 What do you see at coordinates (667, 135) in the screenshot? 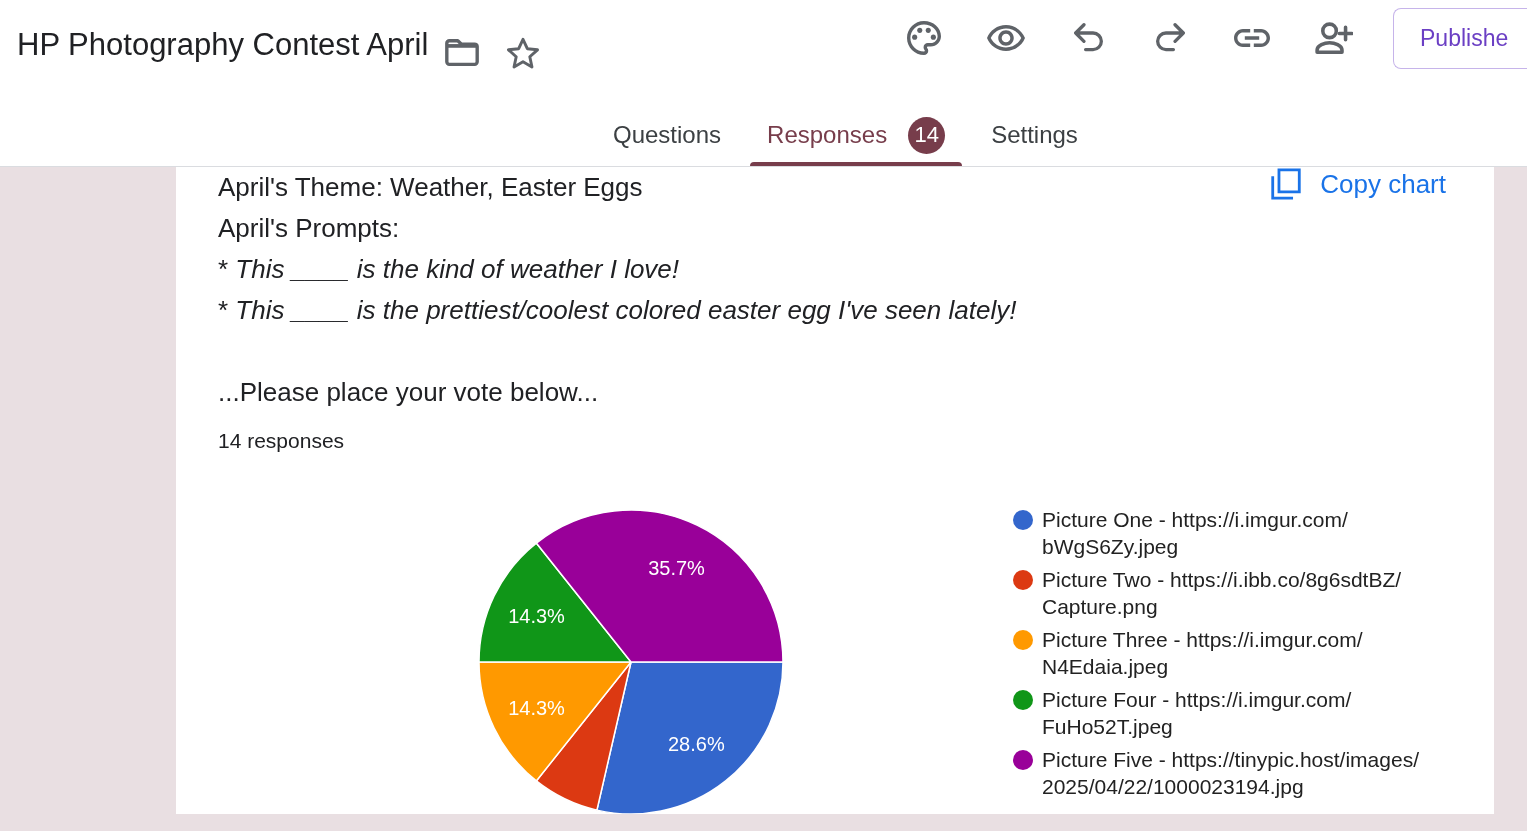
I see `tab: Questions` at bounding box center [667, 135].